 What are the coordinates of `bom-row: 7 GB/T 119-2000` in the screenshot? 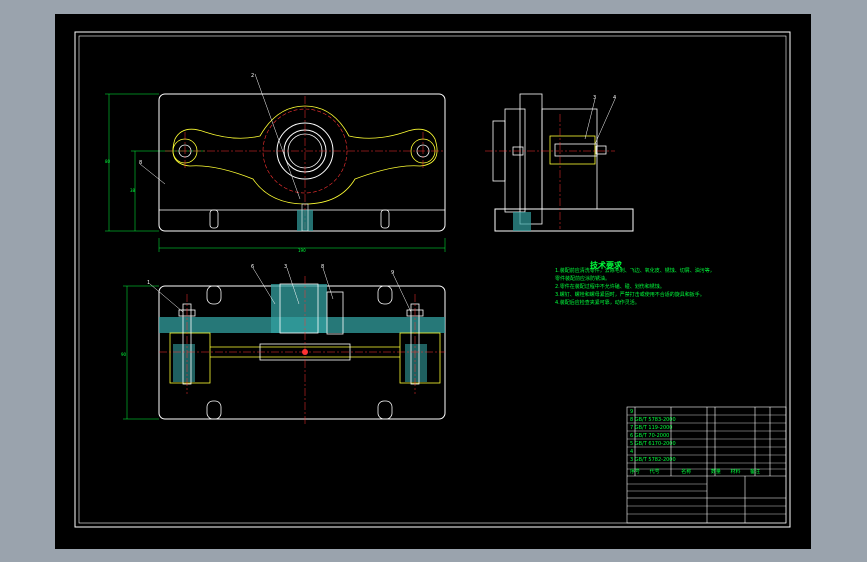 It's located at (651, 428).